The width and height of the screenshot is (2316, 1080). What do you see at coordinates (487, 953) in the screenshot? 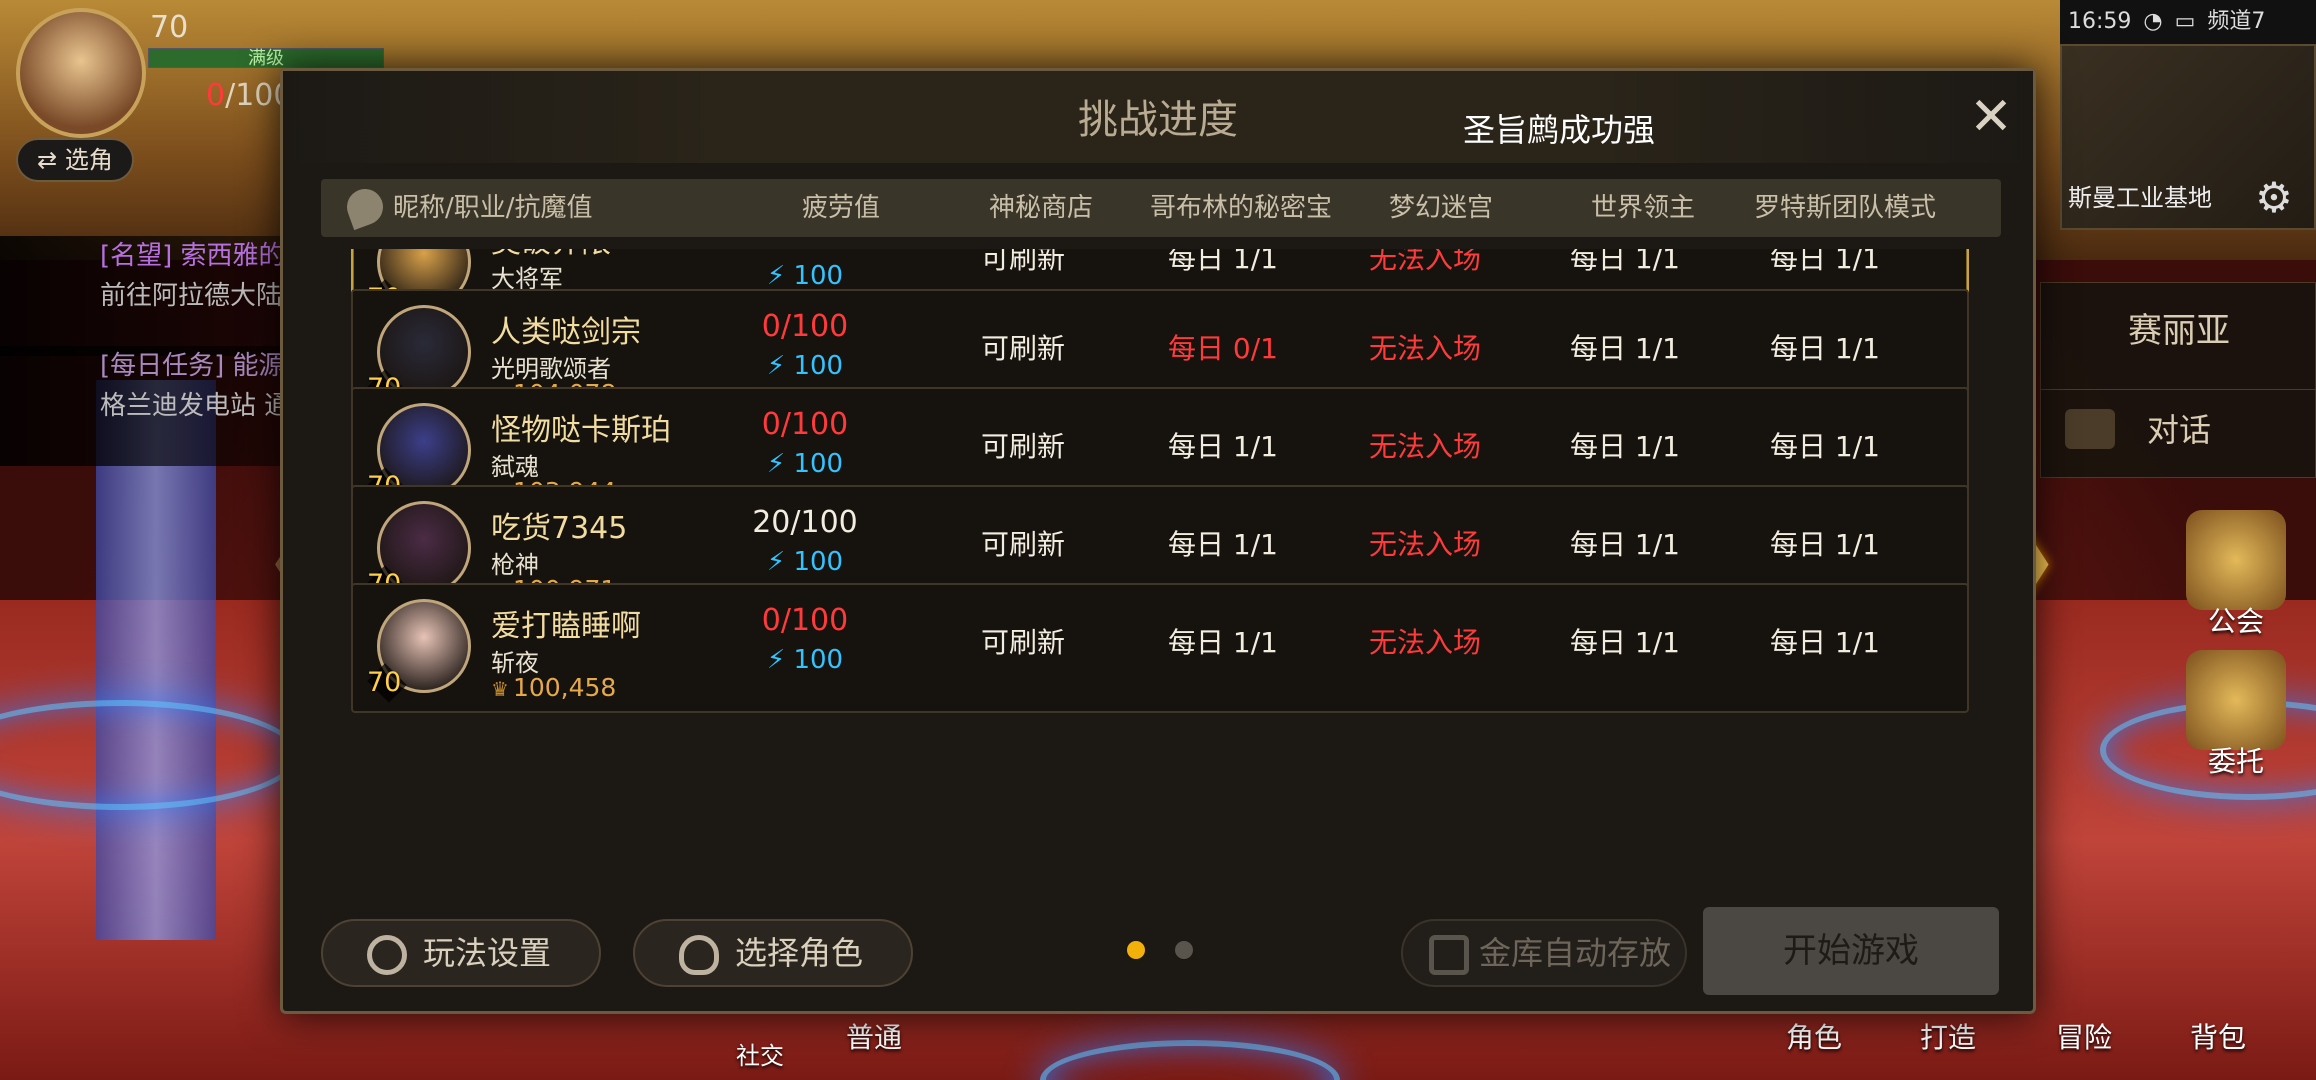
I see `gameplay-settings-label: 玩法设置` at bounding box center [487, 953].